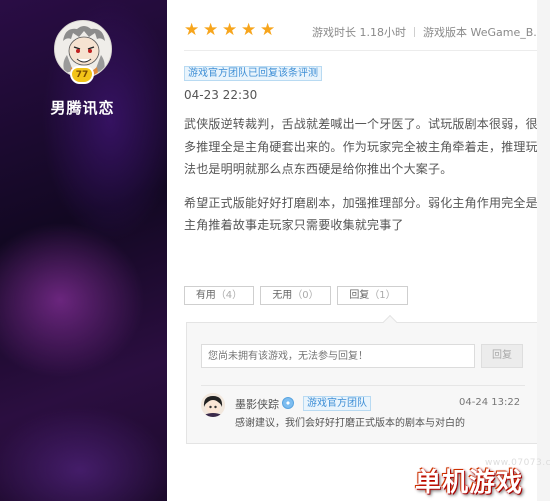  I want to click on review-actions: 有用（4） 无用（0） 回复（1）, so click(296, 295).